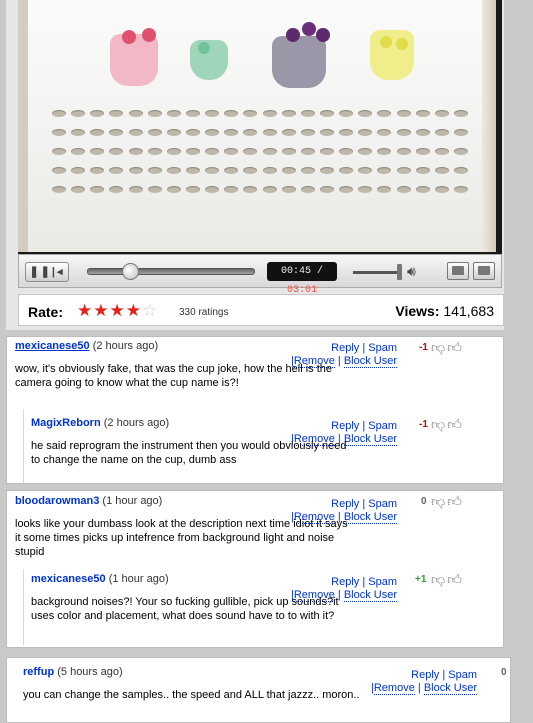 The image size is (533, 723). I want to click on volume-slider, so click(375, 272).